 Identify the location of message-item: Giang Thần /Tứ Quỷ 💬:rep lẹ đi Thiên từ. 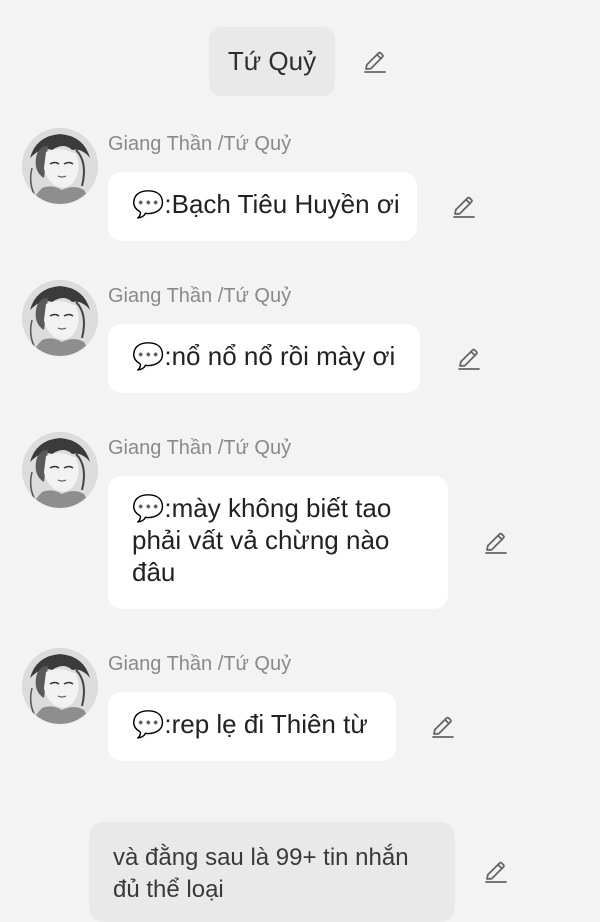
(300, 705).